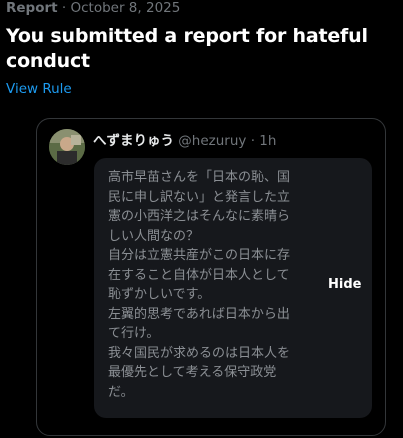  I want to click on post-time: · 1h, so click(261, 141).